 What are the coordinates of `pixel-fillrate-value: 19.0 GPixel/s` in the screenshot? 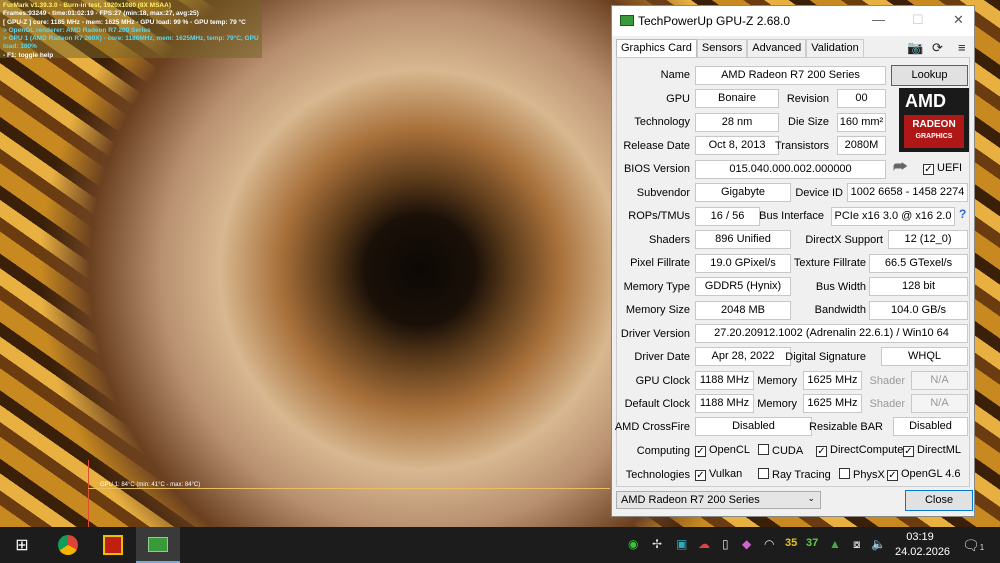 It's located at (743, 263).